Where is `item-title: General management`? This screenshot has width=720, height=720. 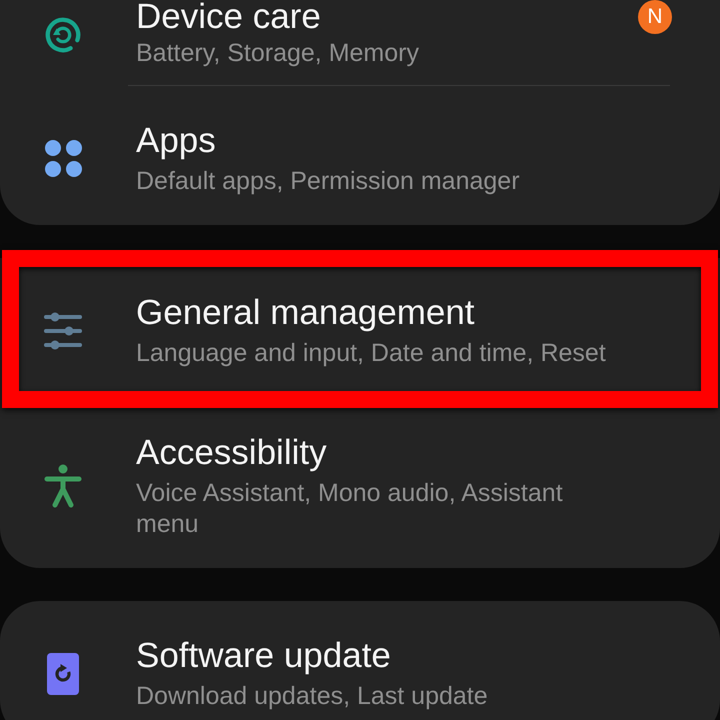
item-title: General management is located at coordinates (306, 313).